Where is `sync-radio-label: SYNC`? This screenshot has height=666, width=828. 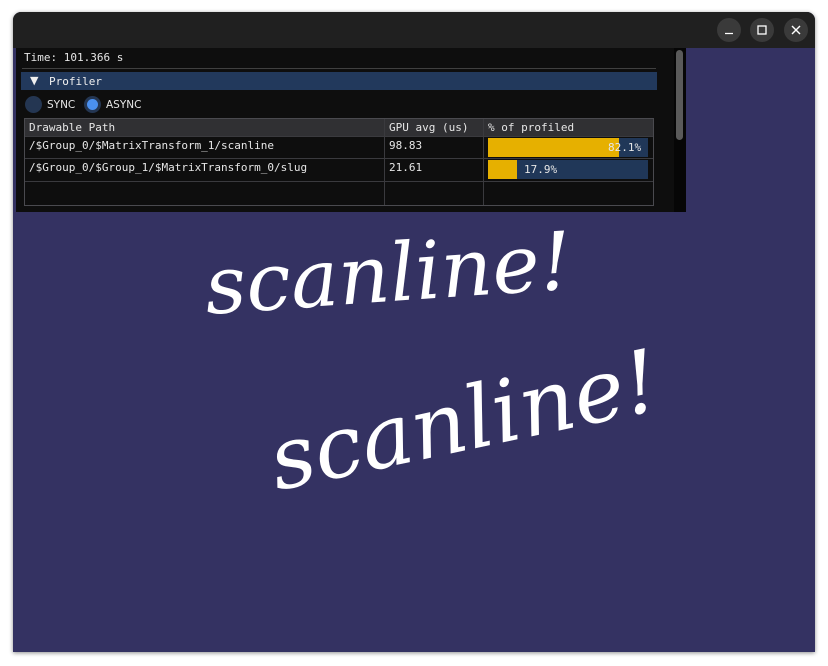 sync-radio-label: SYNC is located at coordinates (61, 105).